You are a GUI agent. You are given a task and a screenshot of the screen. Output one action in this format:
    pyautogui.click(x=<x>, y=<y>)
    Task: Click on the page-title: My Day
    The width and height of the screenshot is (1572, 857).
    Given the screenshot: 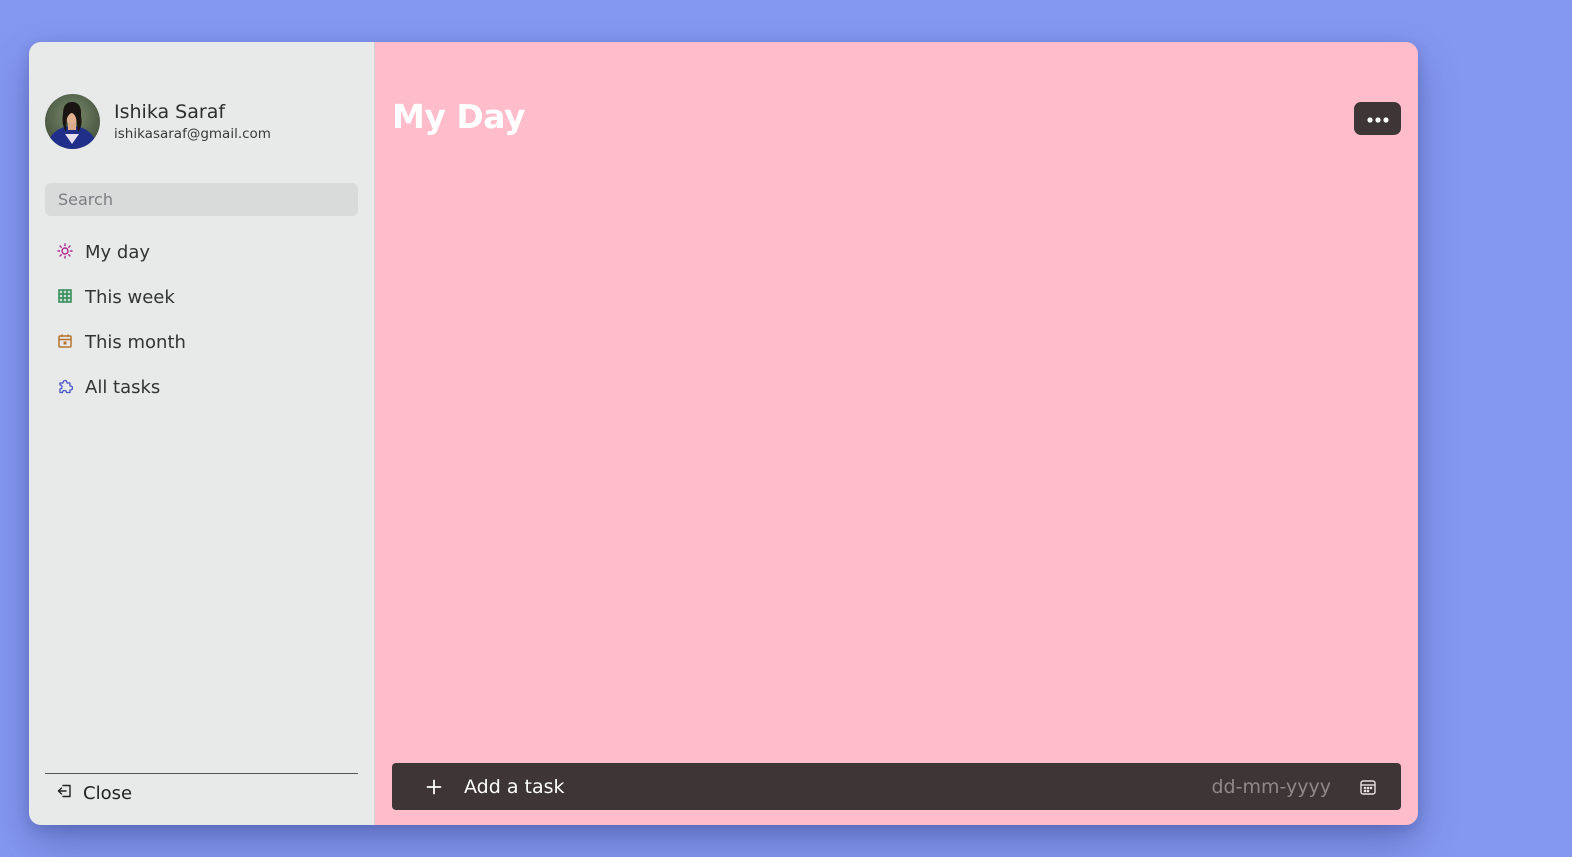 What is the action you would take?
    pyautogui.click(x=459, y=116)
    